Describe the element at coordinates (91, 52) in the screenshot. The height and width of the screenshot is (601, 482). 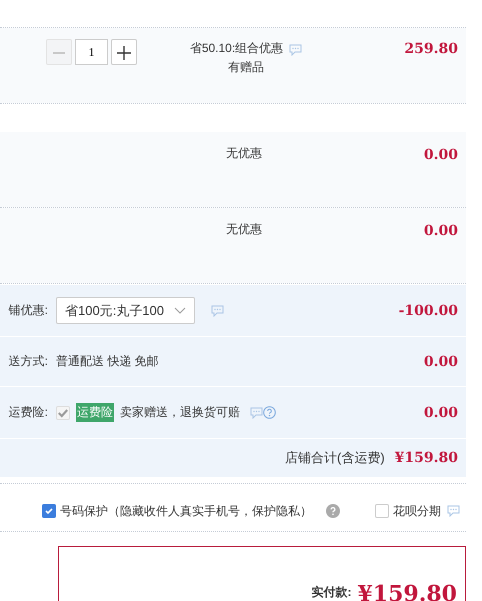
I see `quantity-field: 1` at that location.